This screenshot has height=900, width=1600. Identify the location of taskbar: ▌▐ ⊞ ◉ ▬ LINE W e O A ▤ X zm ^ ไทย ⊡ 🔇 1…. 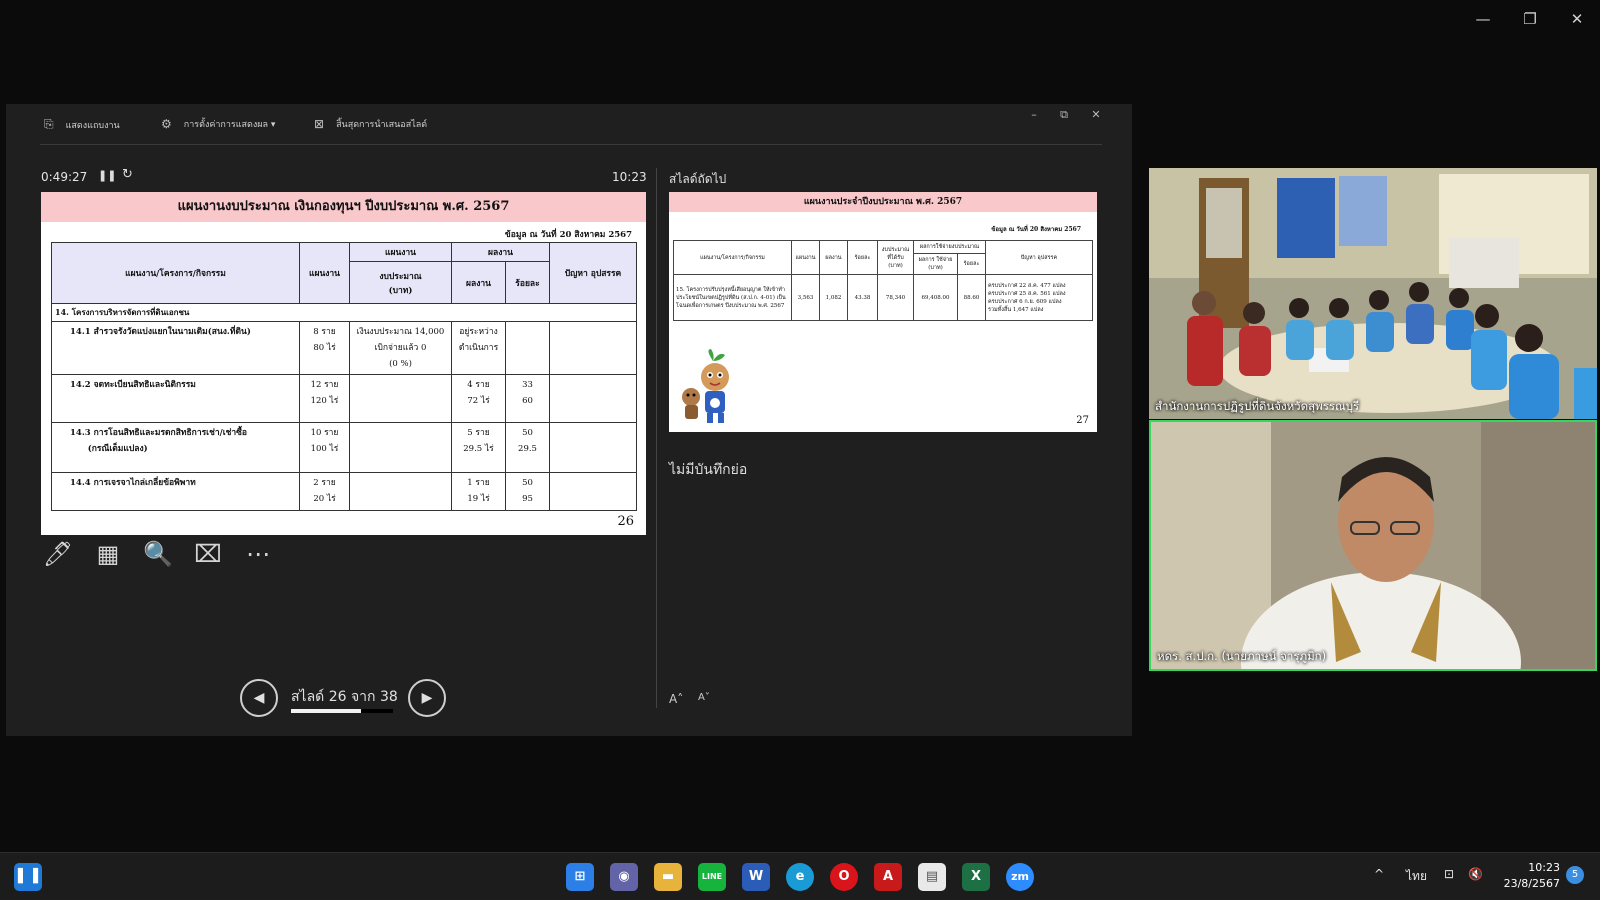
(800, 876).